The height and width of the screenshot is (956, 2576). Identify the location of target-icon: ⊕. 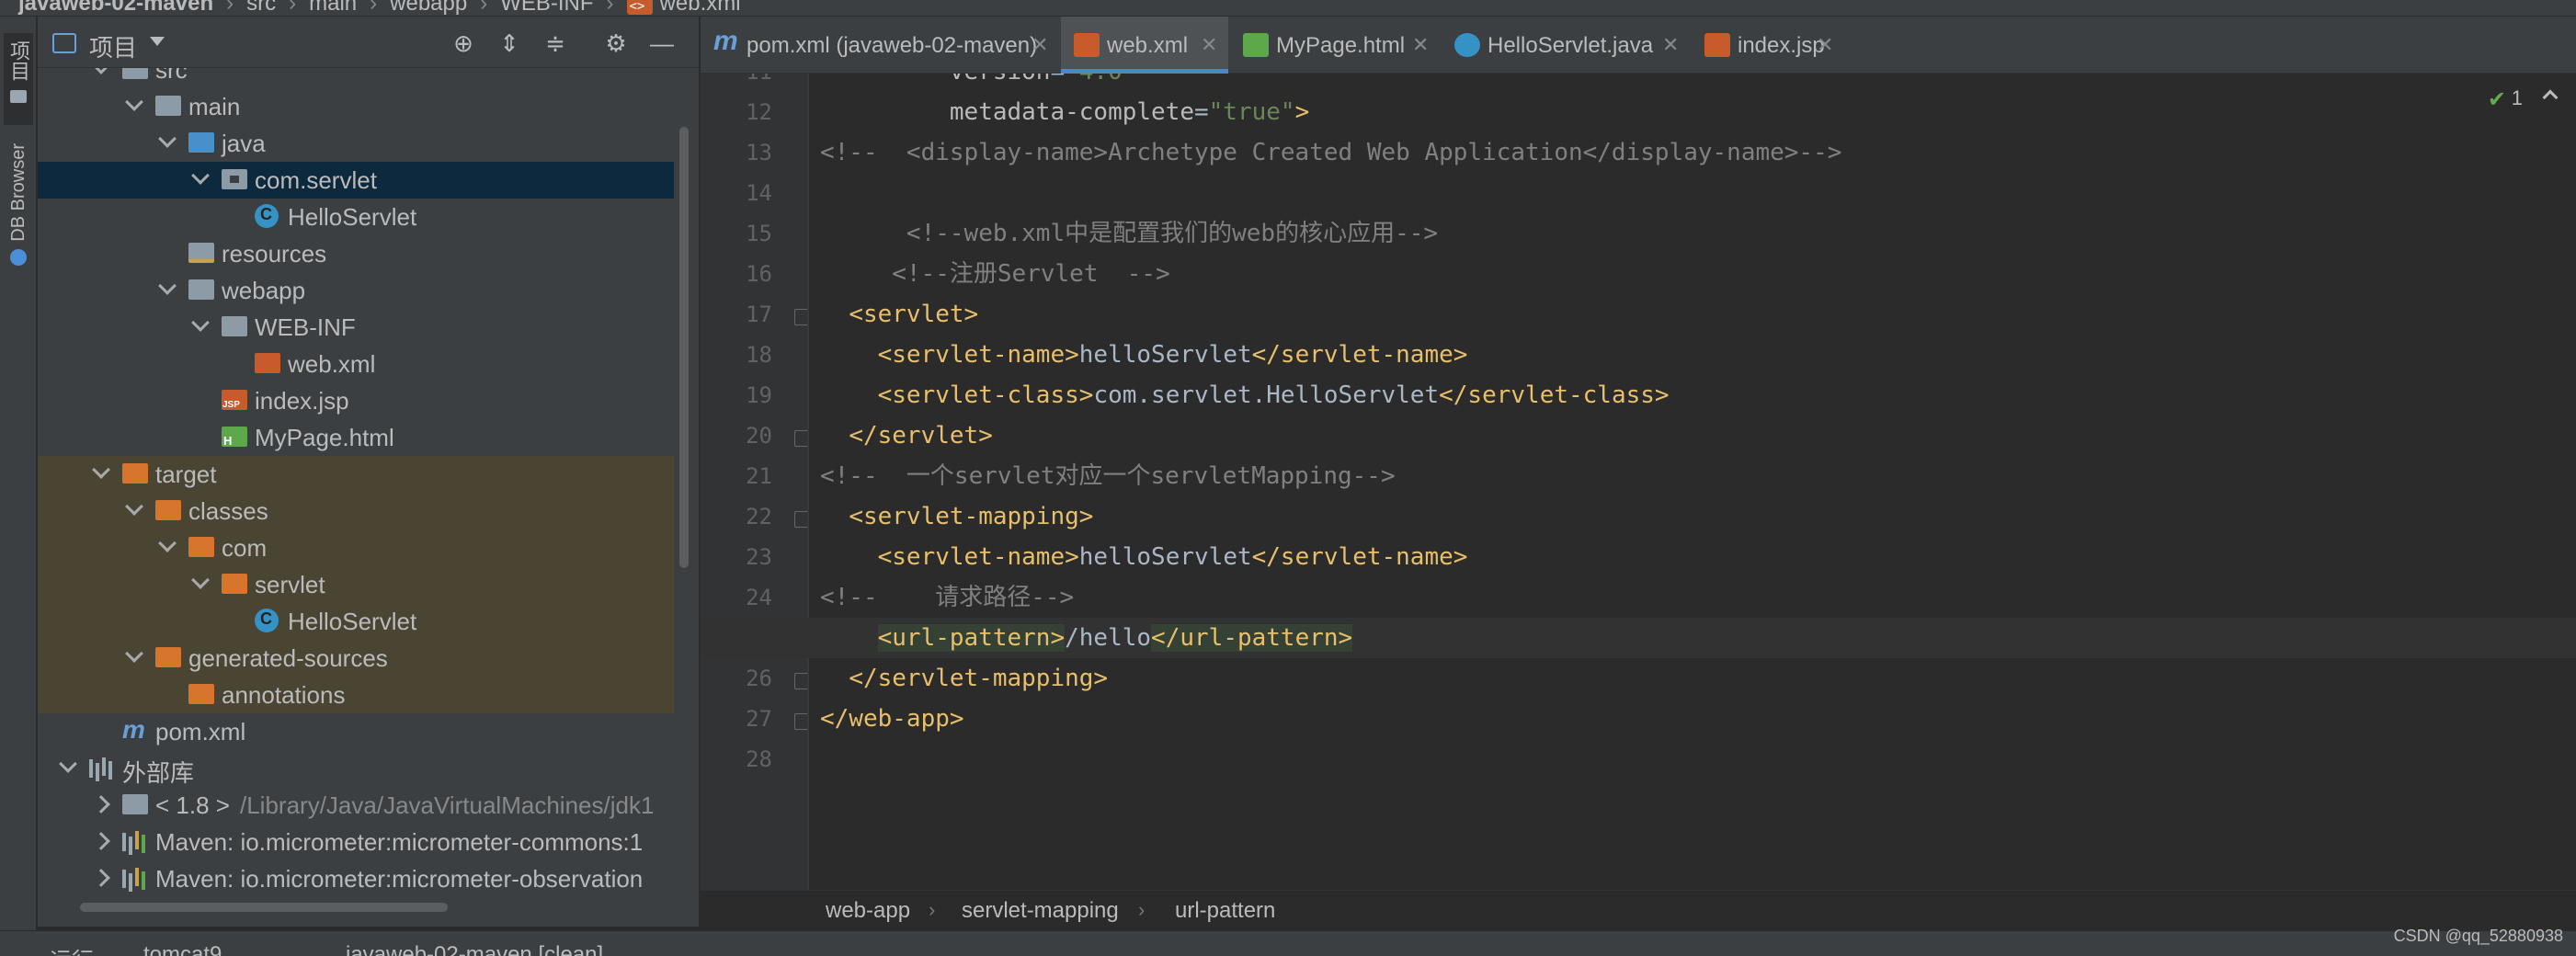
(463, 43).